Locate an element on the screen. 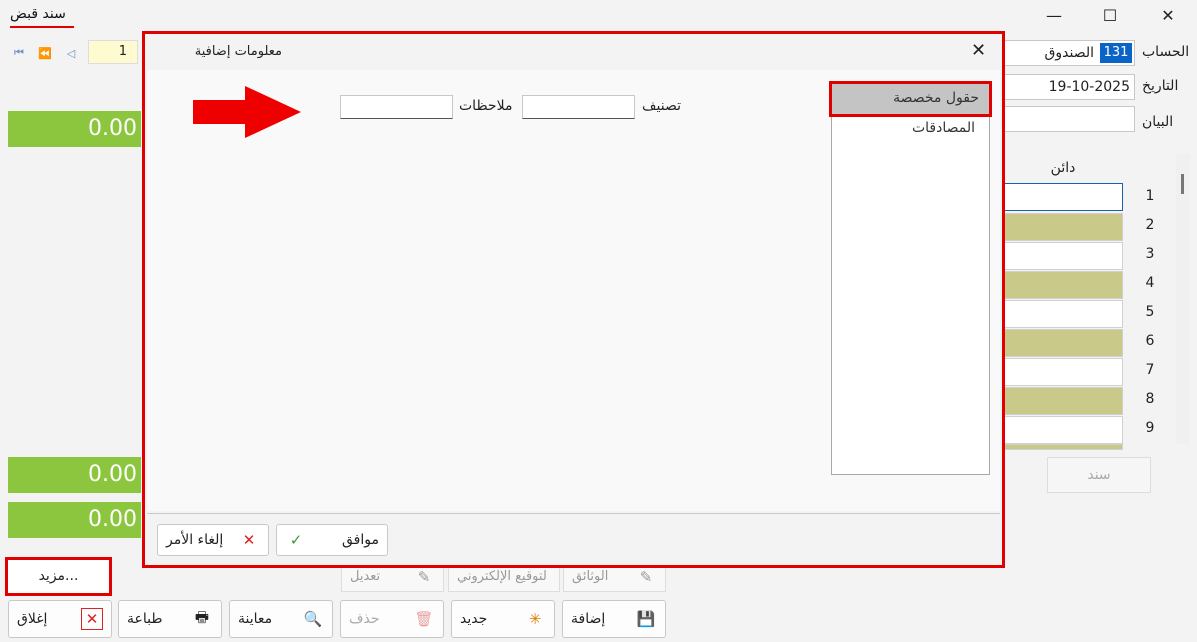 The image size is (1197, 642). total-mid: 0.00 is located at coordinates (74, 475).